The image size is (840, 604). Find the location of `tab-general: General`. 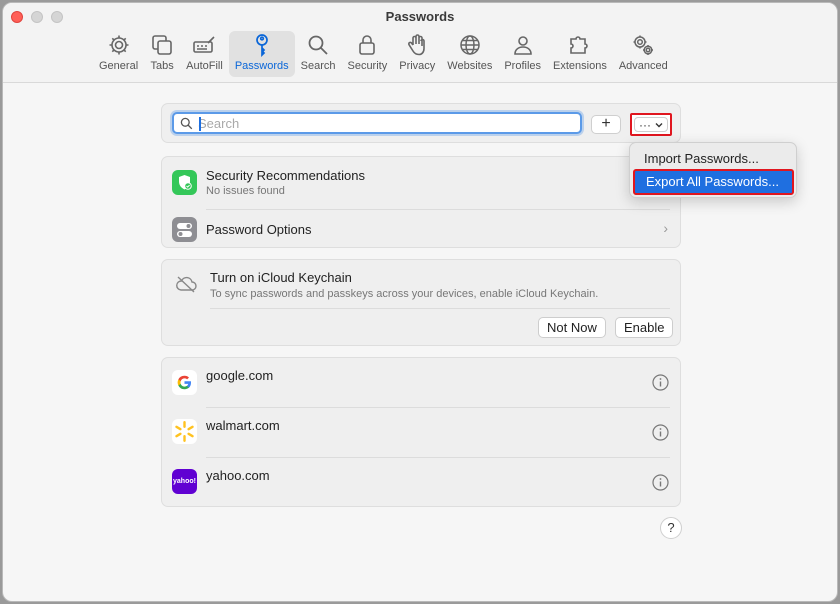

tab-general: General is located at coordinates (118, 54).